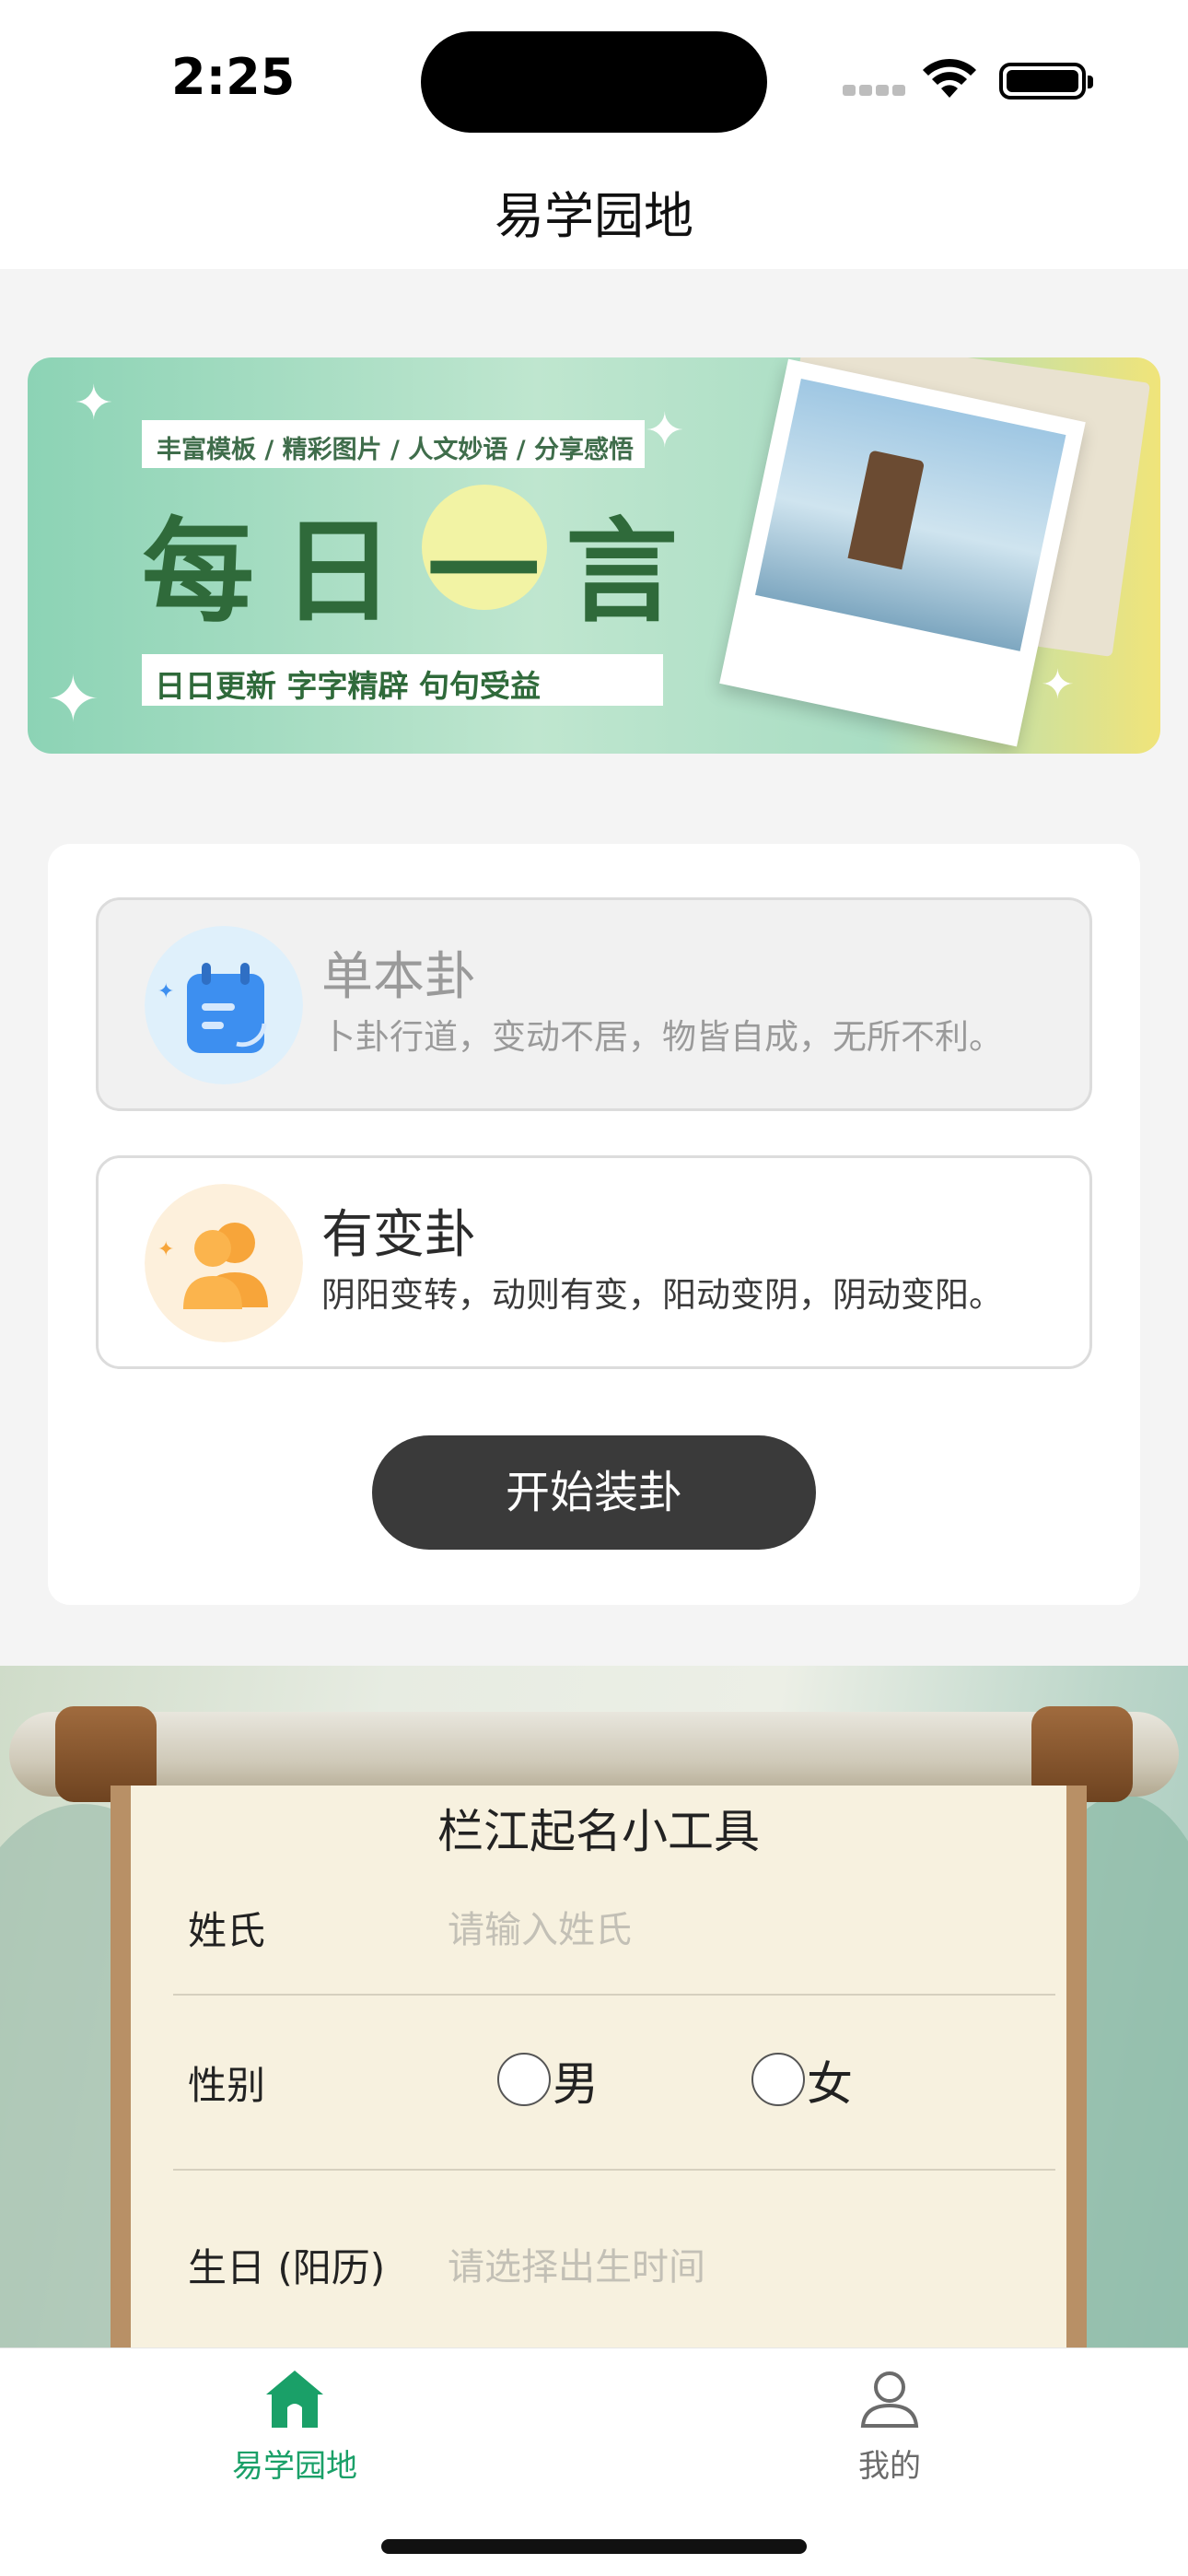  What do you see at coordinates (662, 1295) in the screenshot?
I see `option-description: 阴阳变转，动则有变，阳动变阴，阴动变阳。` at bounding box center [662, 1295].